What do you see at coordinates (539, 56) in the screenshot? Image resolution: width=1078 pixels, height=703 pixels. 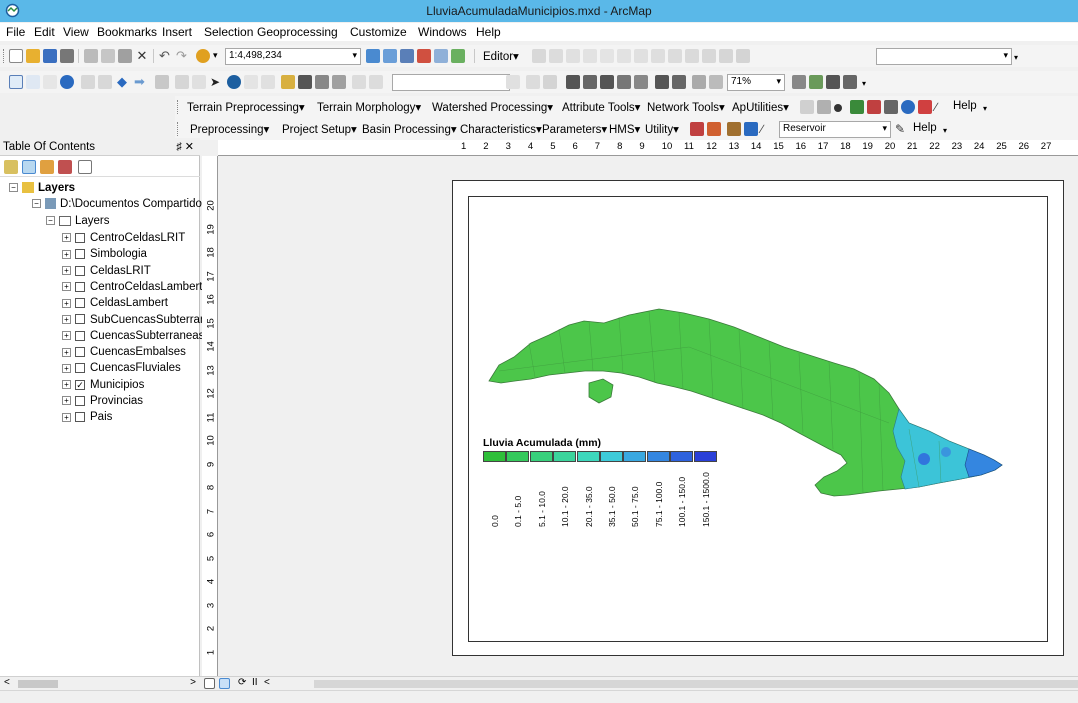 I see `edit-tool-icon` at bounding box center [539, 56].